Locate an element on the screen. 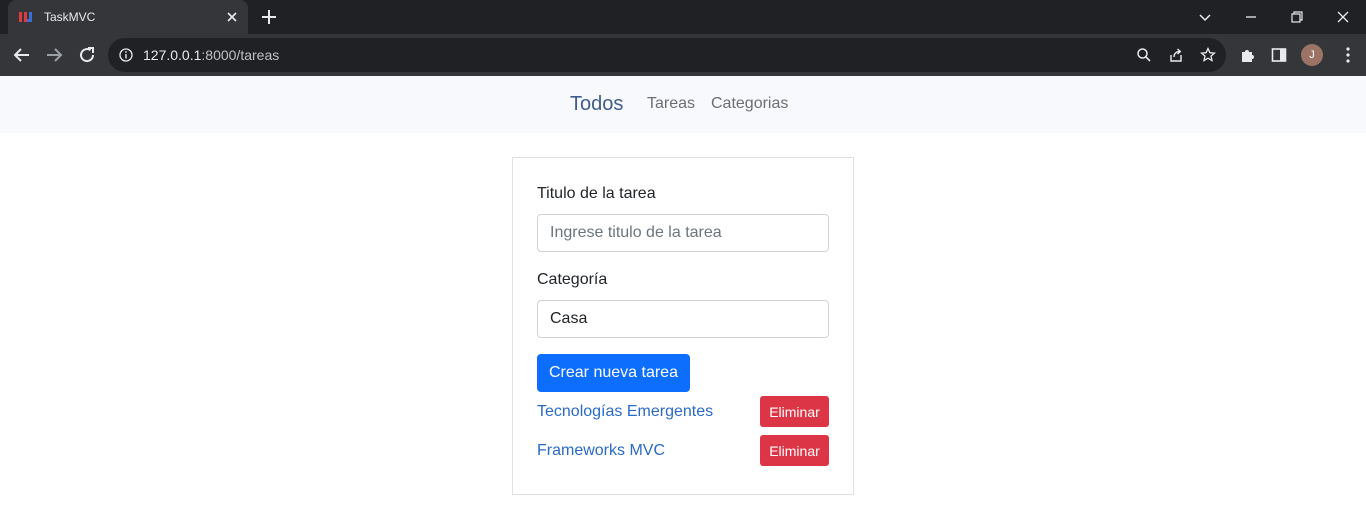  tab-search-icon is located at coordinates (1205, 17).